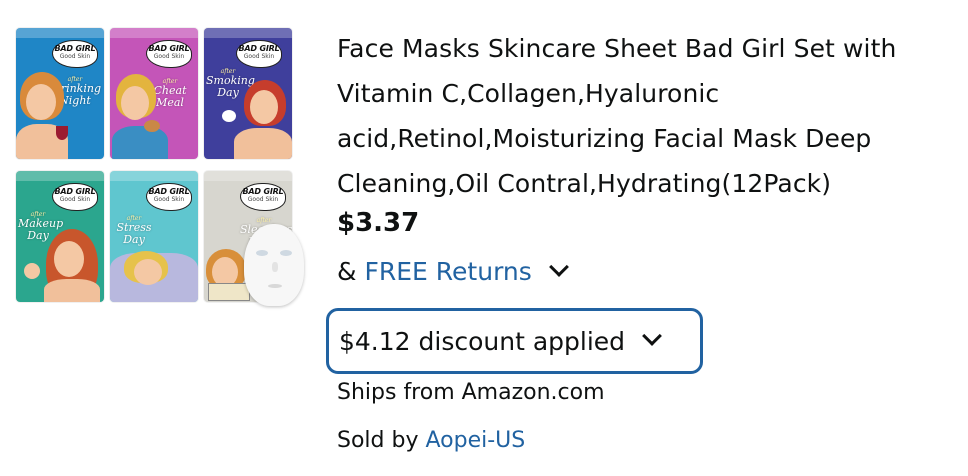 The image size is (968, 476). I want to click on returns-prefix: &, so click(347, 271).